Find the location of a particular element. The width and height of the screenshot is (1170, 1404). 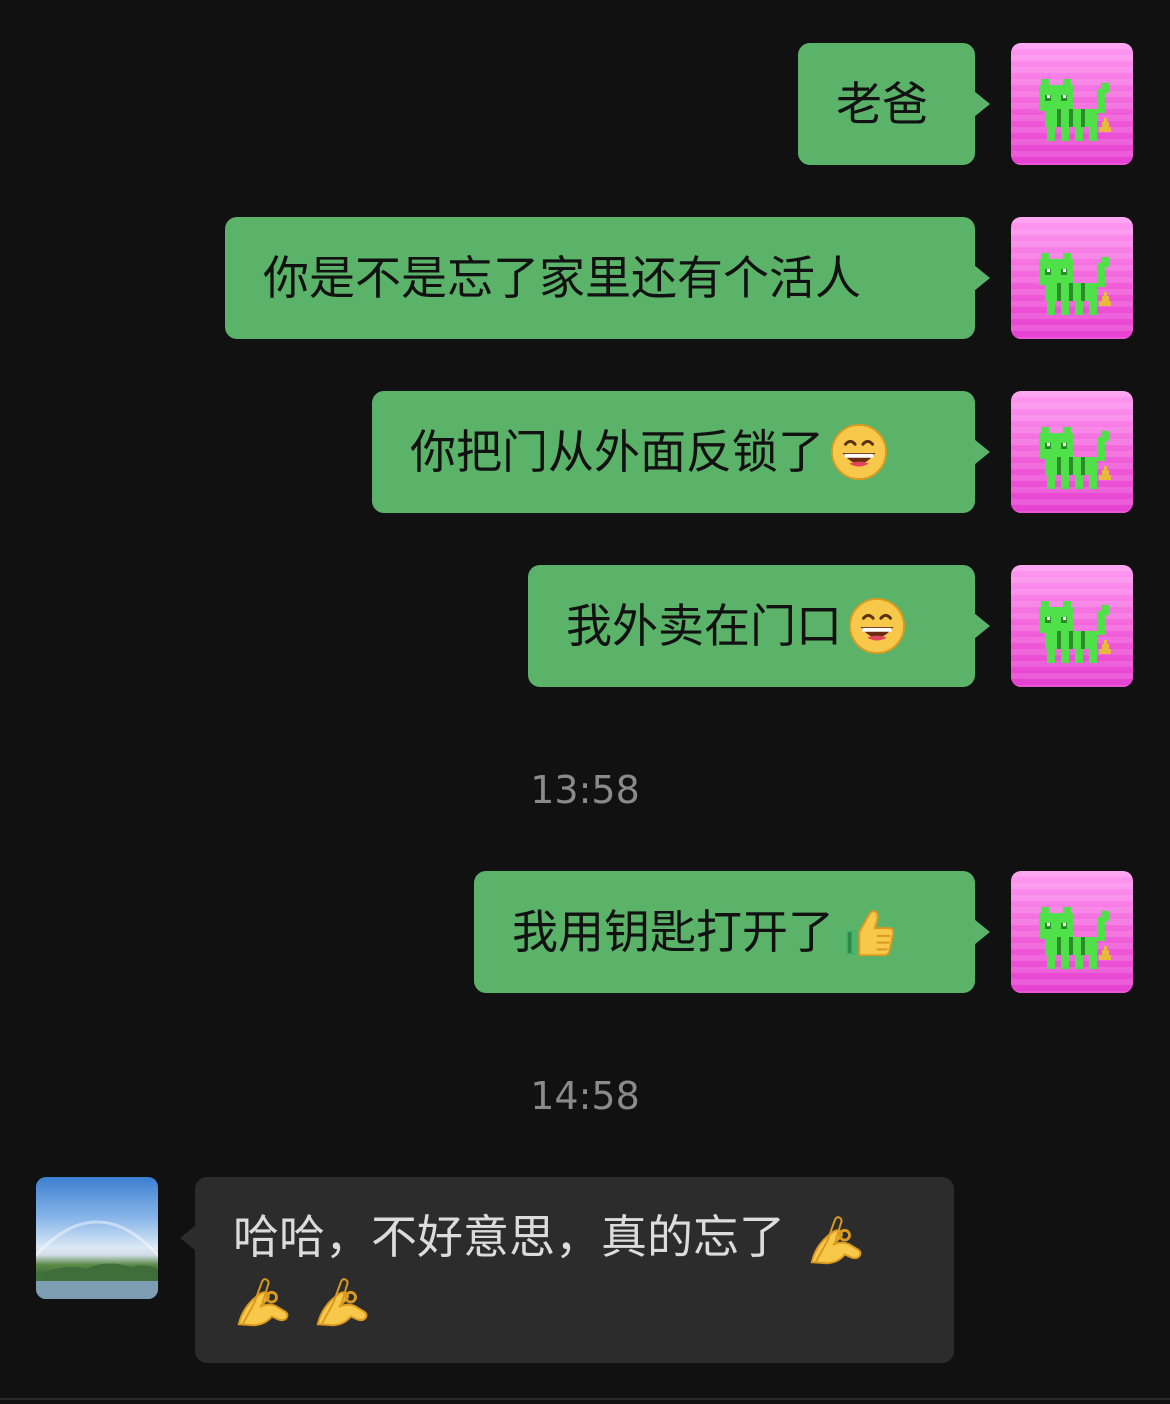

avatar-landscape-photo is located at coordinates (97, 1238).